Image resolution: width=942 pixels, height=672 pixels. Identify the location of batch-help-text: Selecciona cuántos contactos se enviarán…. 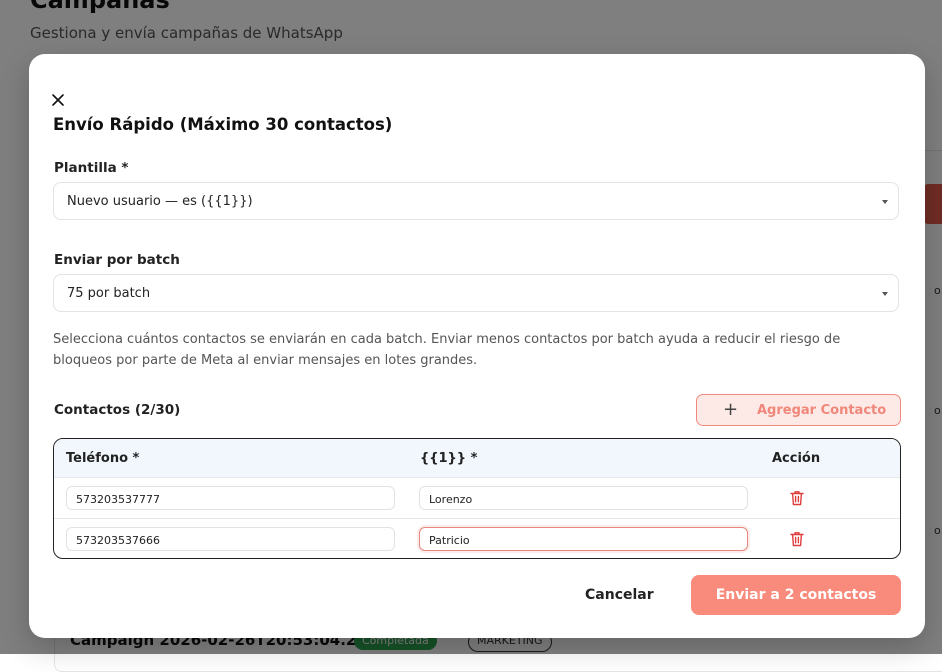
(447, 350).